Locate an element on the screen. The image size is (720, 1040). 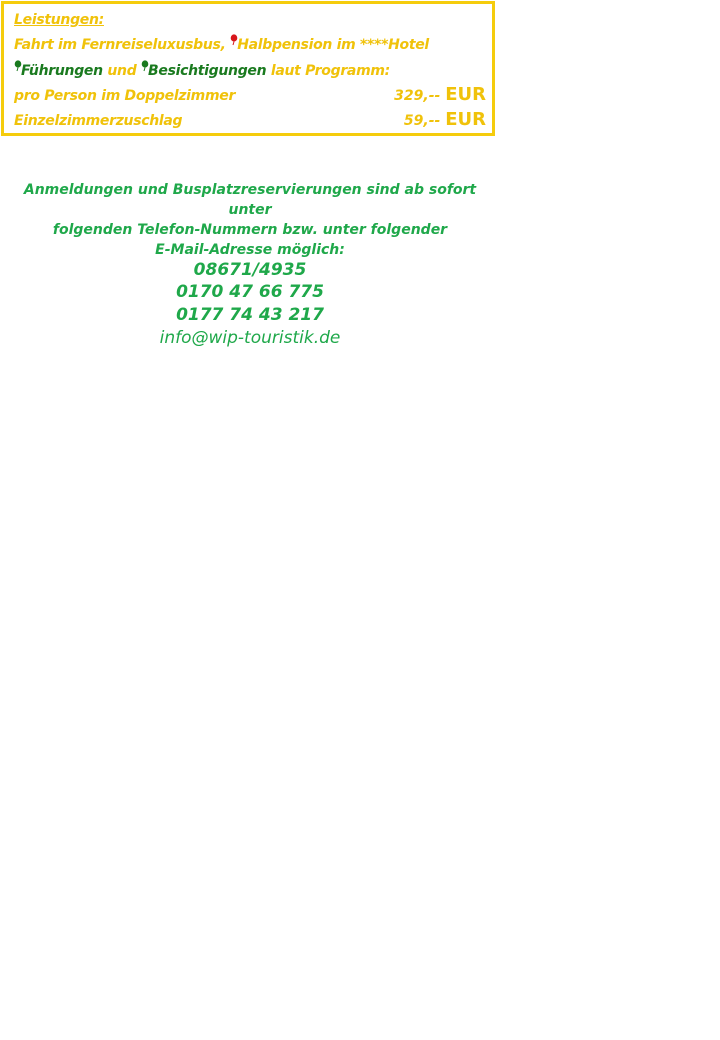
single-supplement-currency: EUR is located at coordinates (465, 119).